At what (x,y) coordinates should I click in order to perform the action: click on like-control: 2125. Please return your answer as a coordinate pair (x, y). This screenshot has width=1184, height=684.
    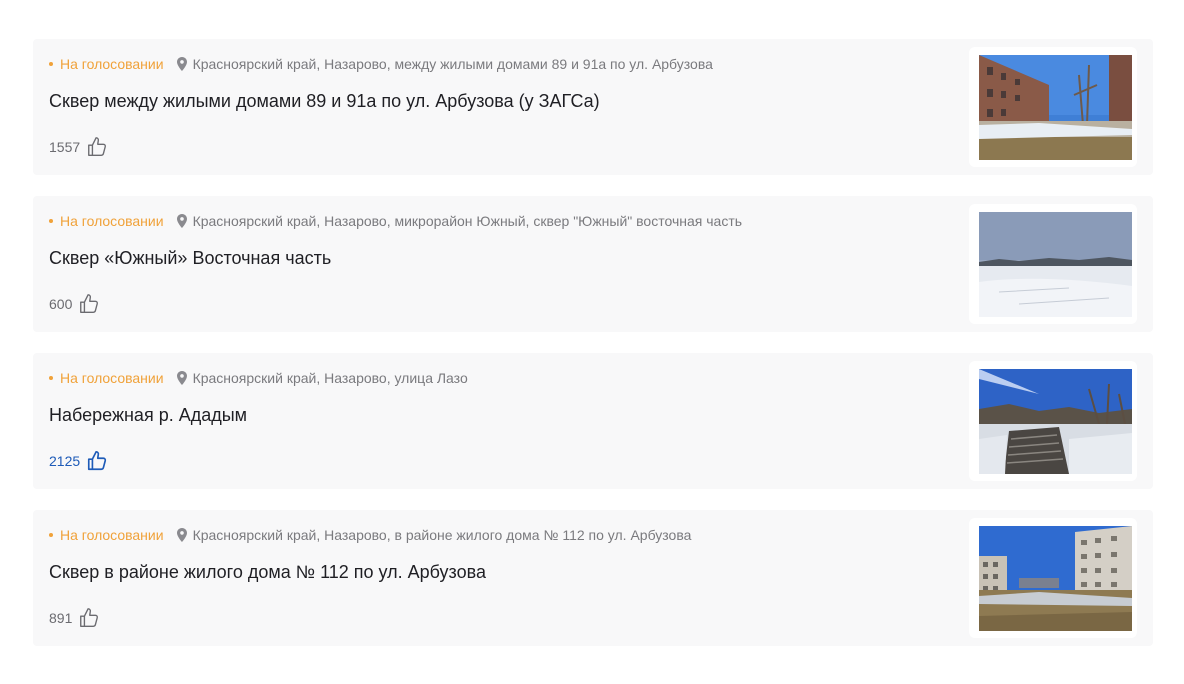
    Looking at the image, I should click on (78, 461).